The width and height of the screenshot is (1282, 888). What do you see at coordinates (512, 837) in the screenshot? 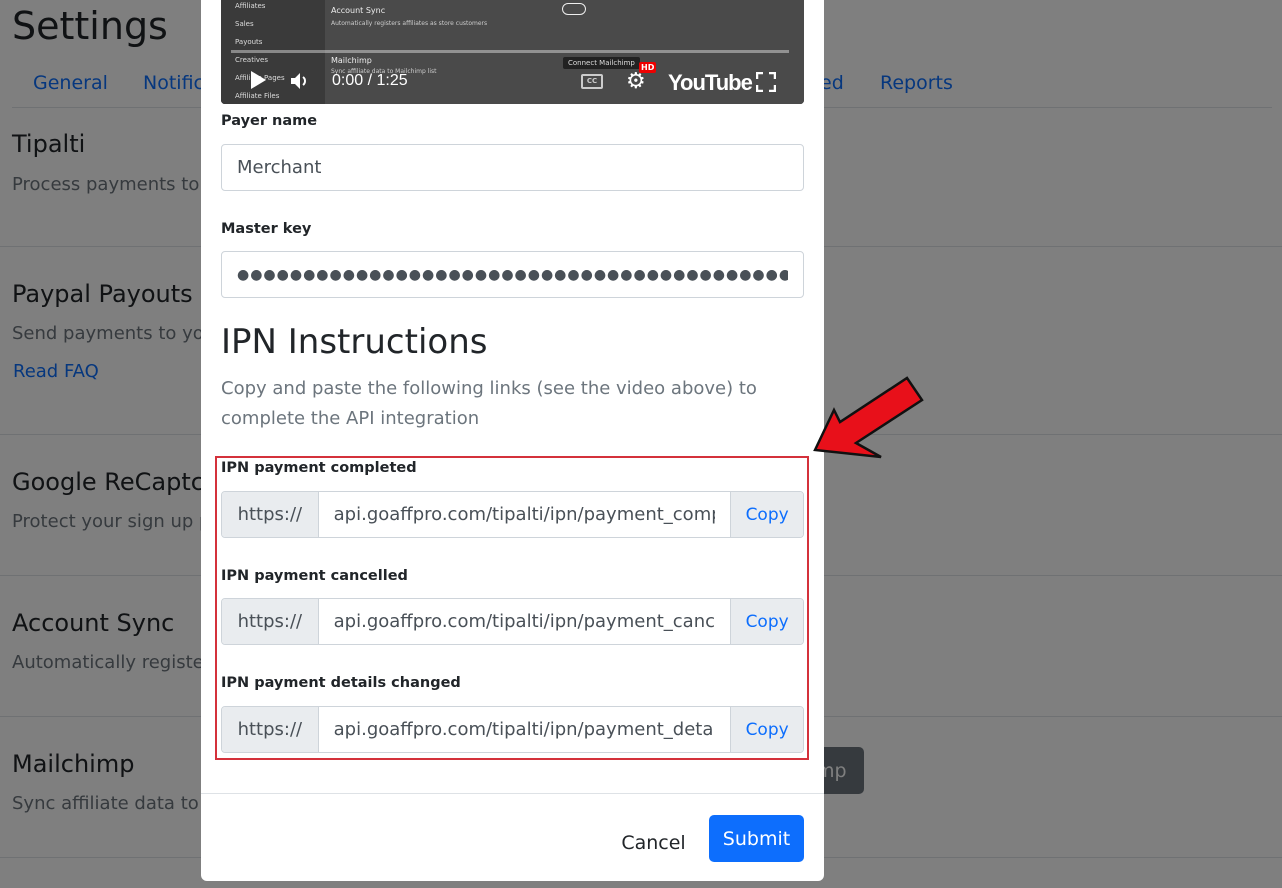
I see `modal-footer: Cancel Submit` at bounding box center [512, 837].